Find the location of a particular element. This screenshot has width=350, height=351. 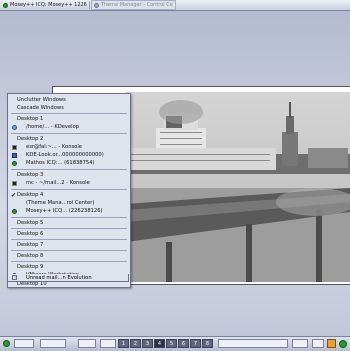

task-label: Theme Manager - Control Ce is located at coordinates (136, 5).